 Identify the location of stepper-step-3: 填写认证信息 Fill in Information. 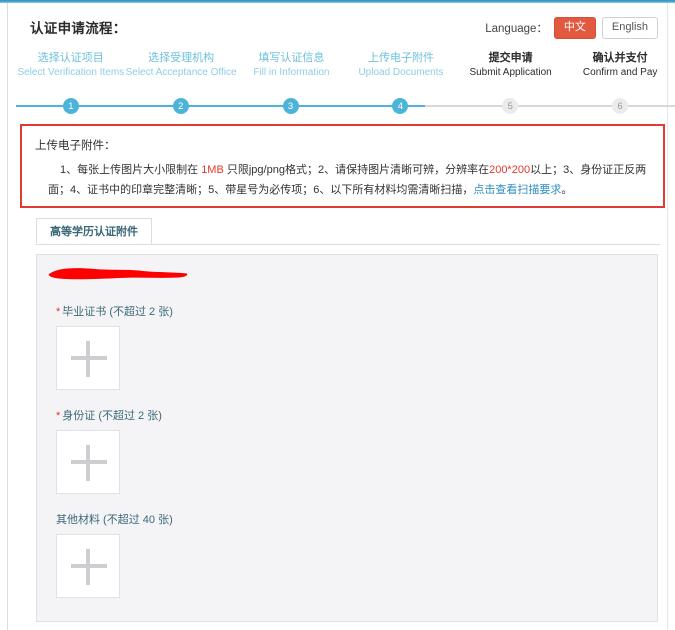
(292, 65).